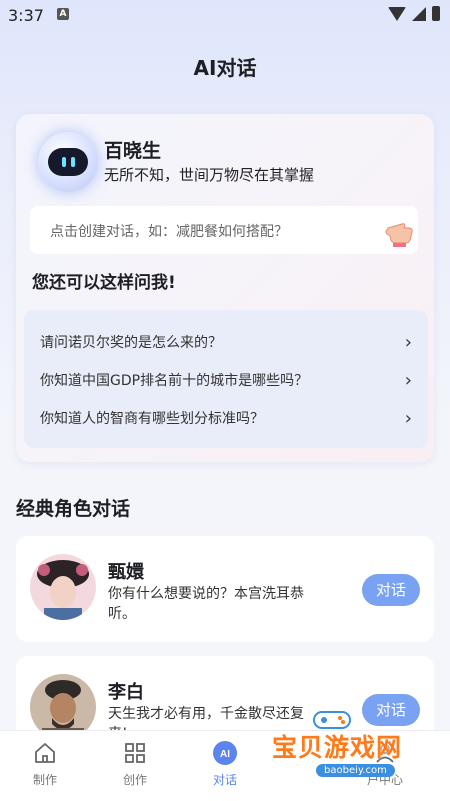 This screenshot has width=450, height=801. I want to click on watermark-text: 宝贝游戏网, so click(337, 747).